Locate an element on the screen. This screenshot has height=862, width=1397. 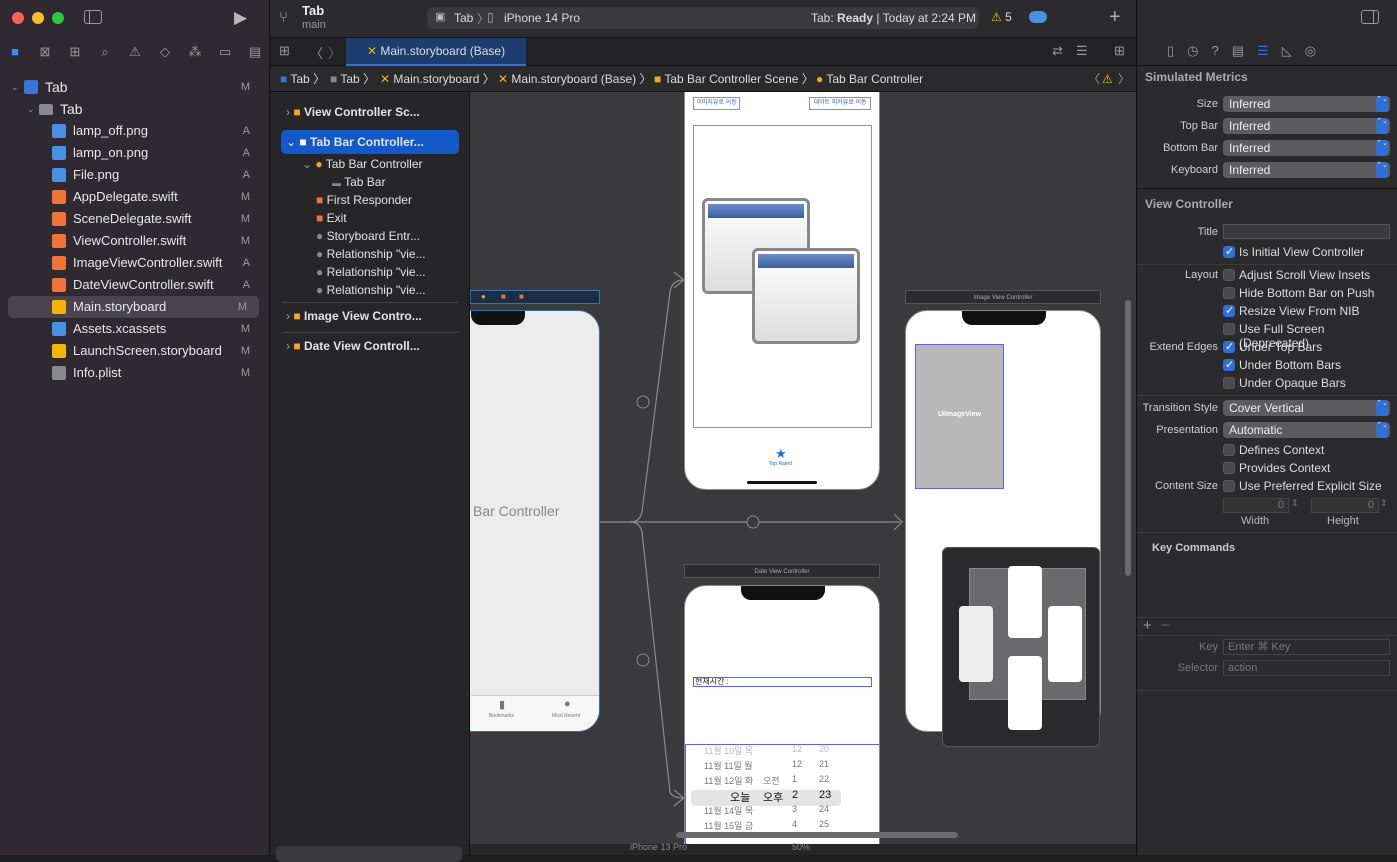
resize-nib-checkbox is located at coordinates (1229, 310).